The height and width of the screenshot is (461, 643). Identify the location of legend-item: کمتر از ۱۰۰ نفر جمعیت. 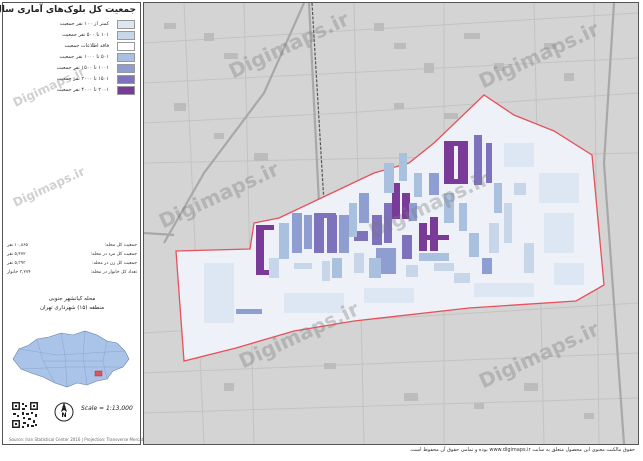
(72, 24).